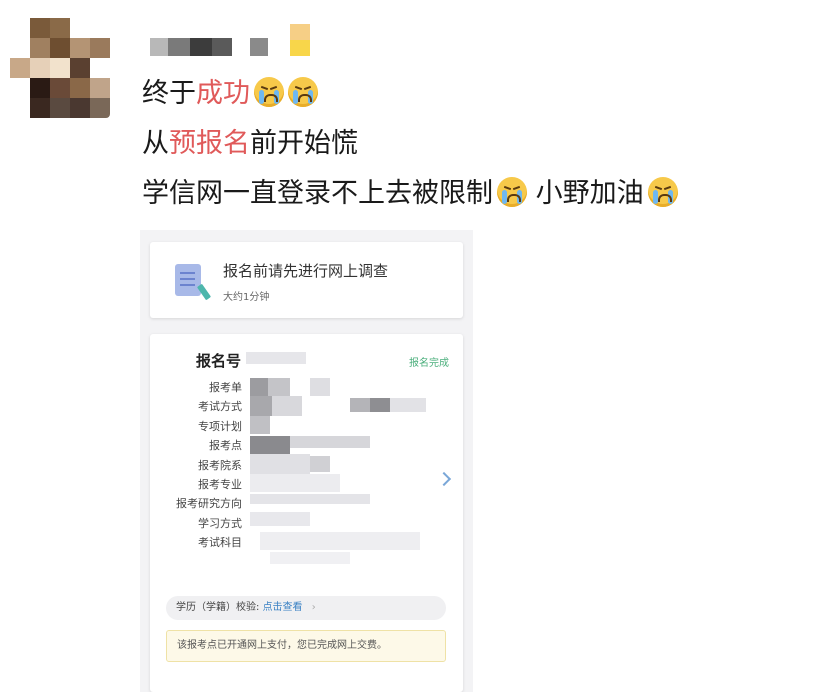 The height and width of the screenshot is (692, 838). What do you see at coordinates (444, 479) in the screenshot?
I see `chevron-right-icon` at bounding box center [444, 479].